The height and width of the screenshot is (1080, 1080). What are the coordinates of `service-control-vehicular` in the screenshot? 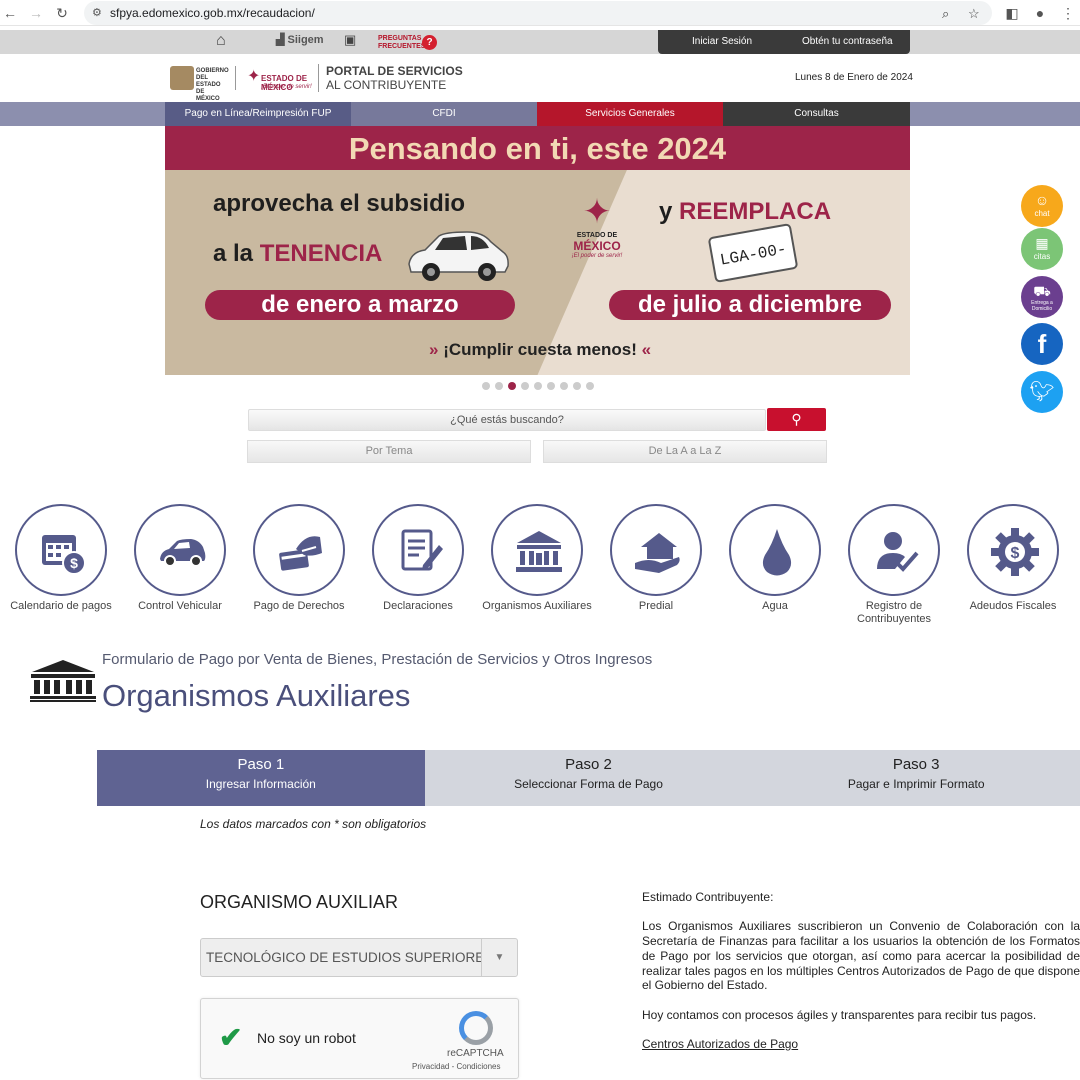 It's located at (180, 550).